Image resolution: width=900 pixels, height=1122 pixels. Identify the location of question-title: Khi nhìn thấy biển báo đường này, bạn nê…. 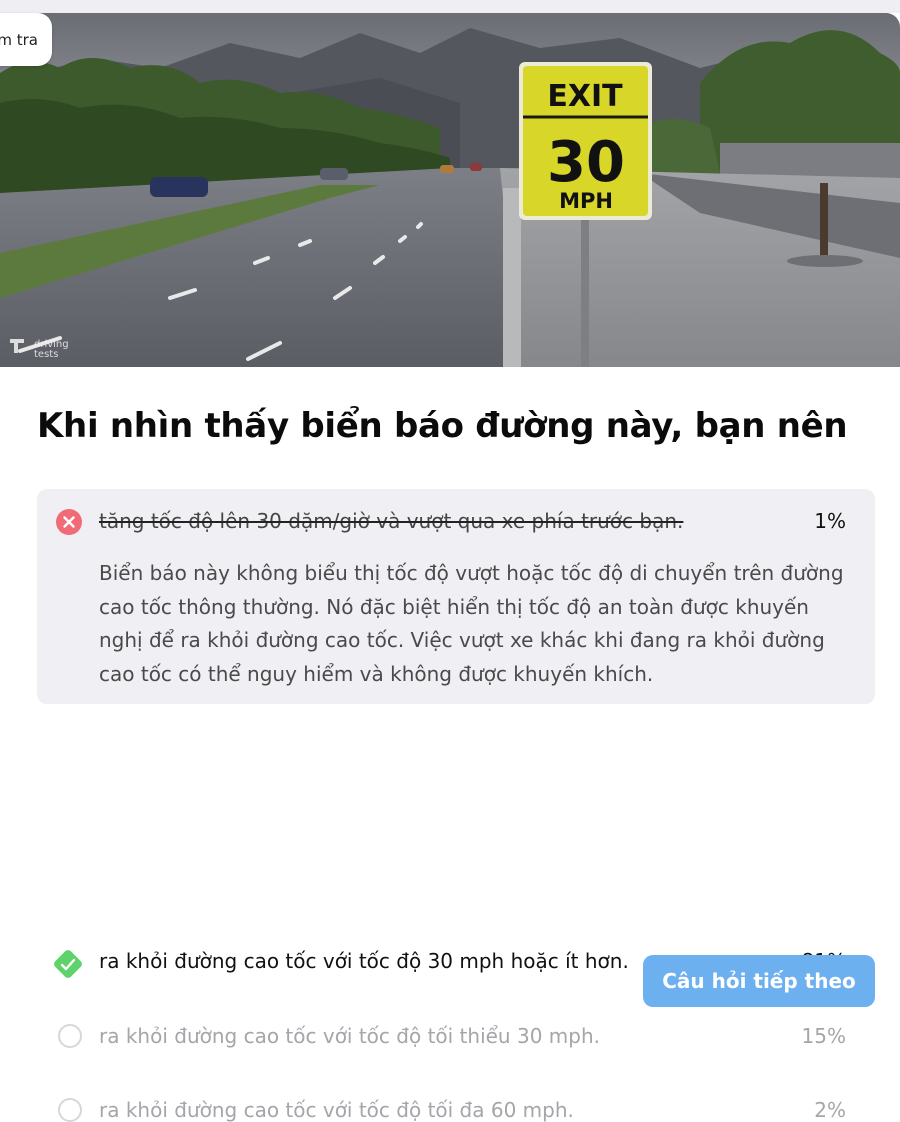
(442, 426).